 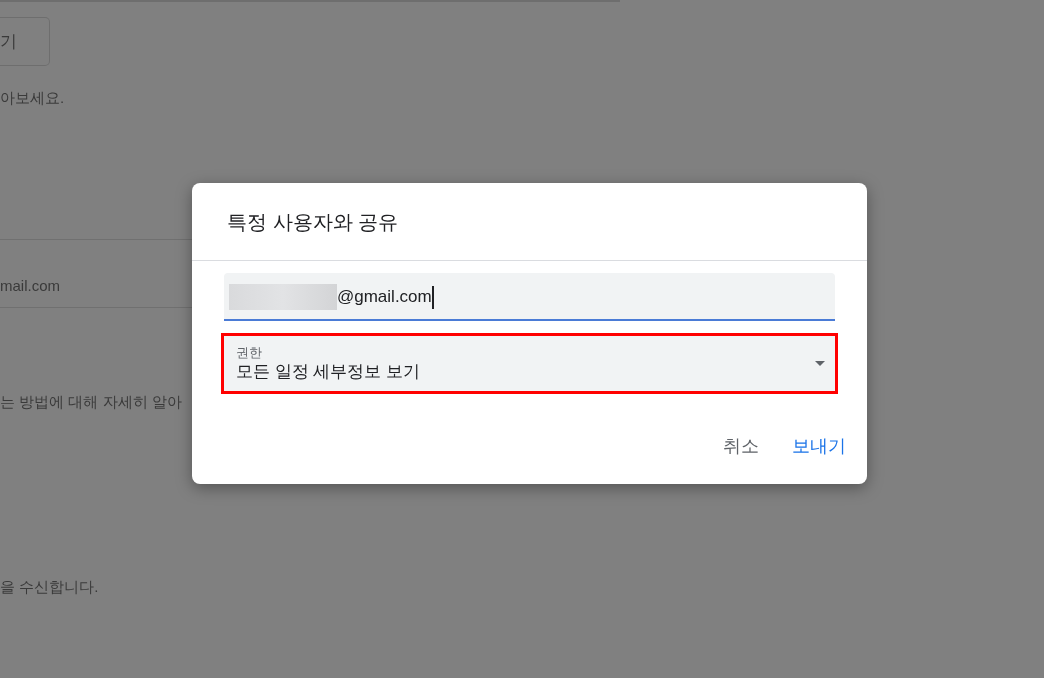 What do you see at coordinates (529, 363) in the screenshot?
I see `permission-select: 권한 모든 일정 세부정보 보기` at bounding box center [529, 363].